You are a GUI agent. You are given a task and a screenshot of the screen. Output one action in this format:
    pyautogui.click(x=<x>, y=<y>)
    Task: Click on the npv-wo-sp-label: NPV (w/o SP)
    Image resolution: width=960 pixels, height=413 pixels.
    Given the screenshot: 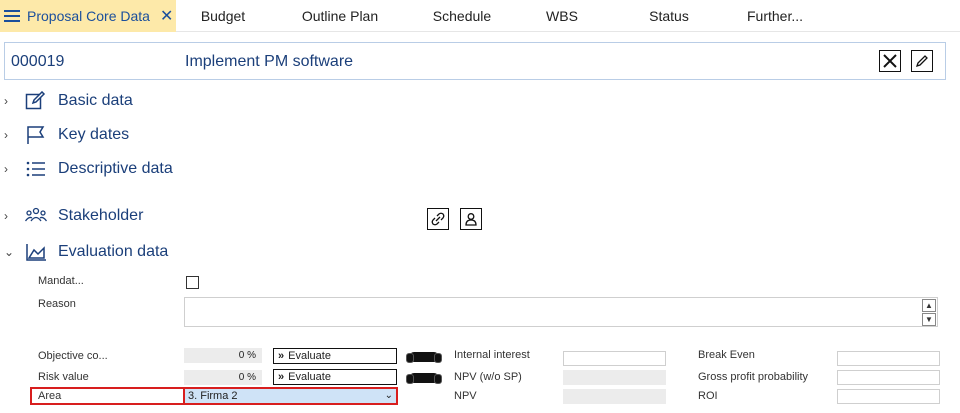 What is the action you would take?
    pyautogui.click(x=488, y=377)
    